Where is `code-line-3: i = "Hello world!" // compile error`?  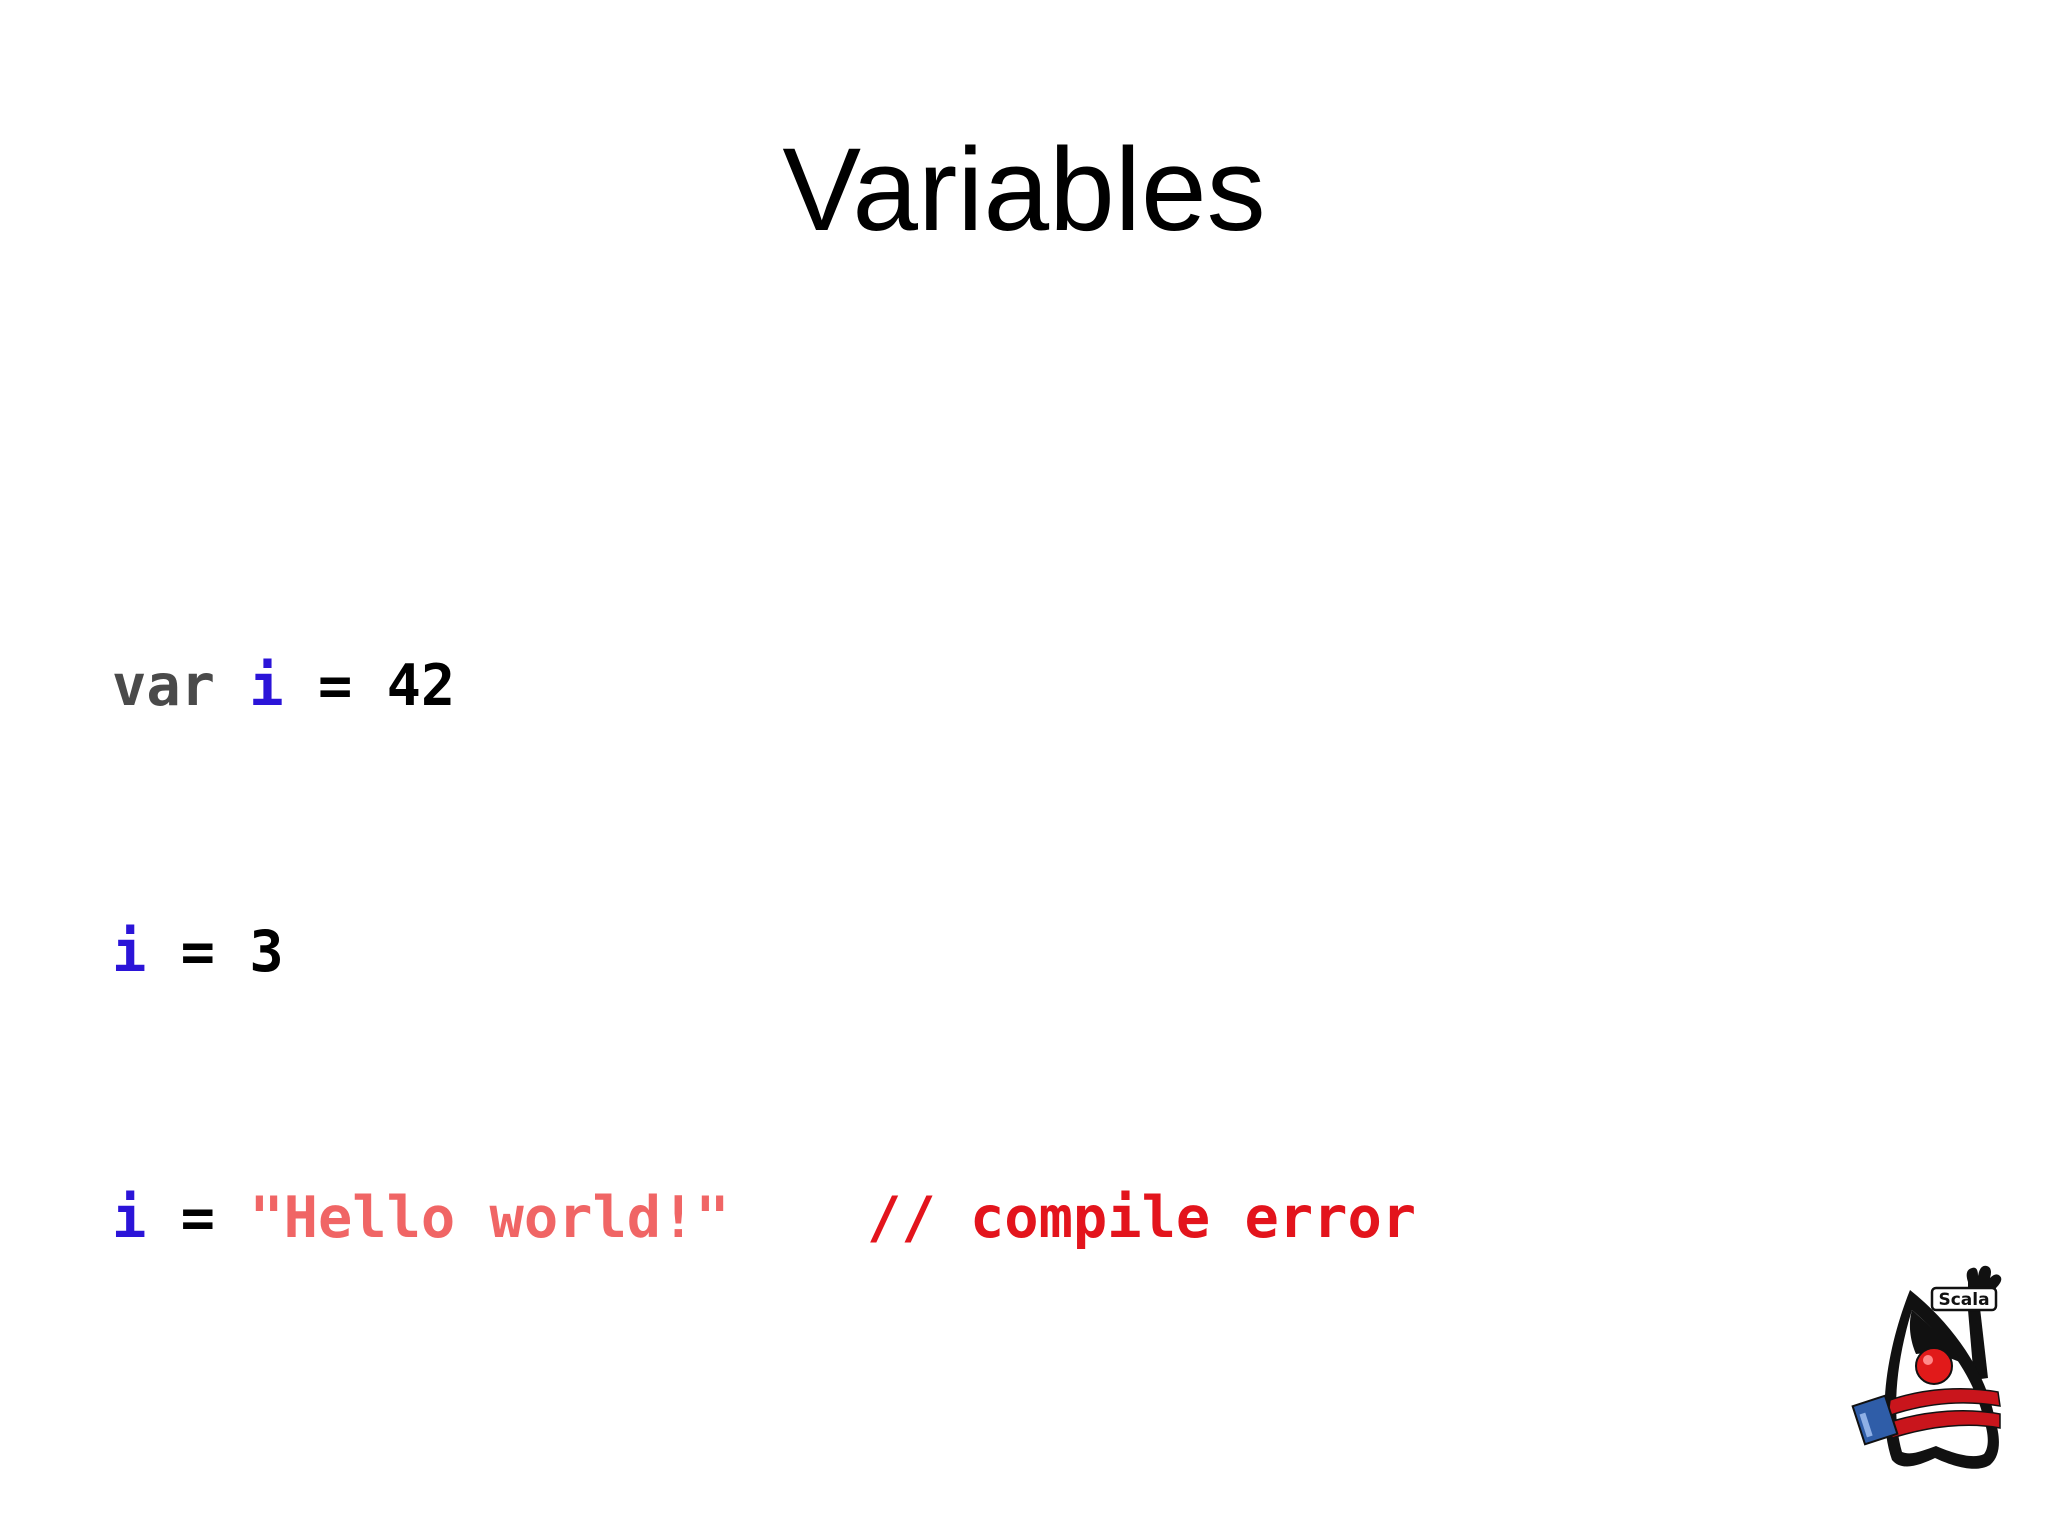
code-line-3: i = "Hello world!" // compile error is located at coordinates (764, 1218).